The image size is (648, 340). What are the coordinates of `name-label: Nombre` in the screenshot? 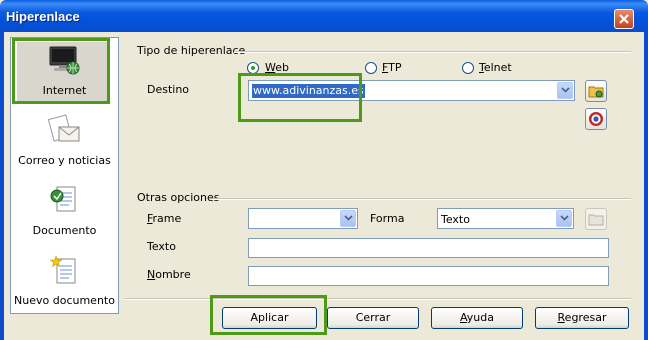 It's located at (169, 274).